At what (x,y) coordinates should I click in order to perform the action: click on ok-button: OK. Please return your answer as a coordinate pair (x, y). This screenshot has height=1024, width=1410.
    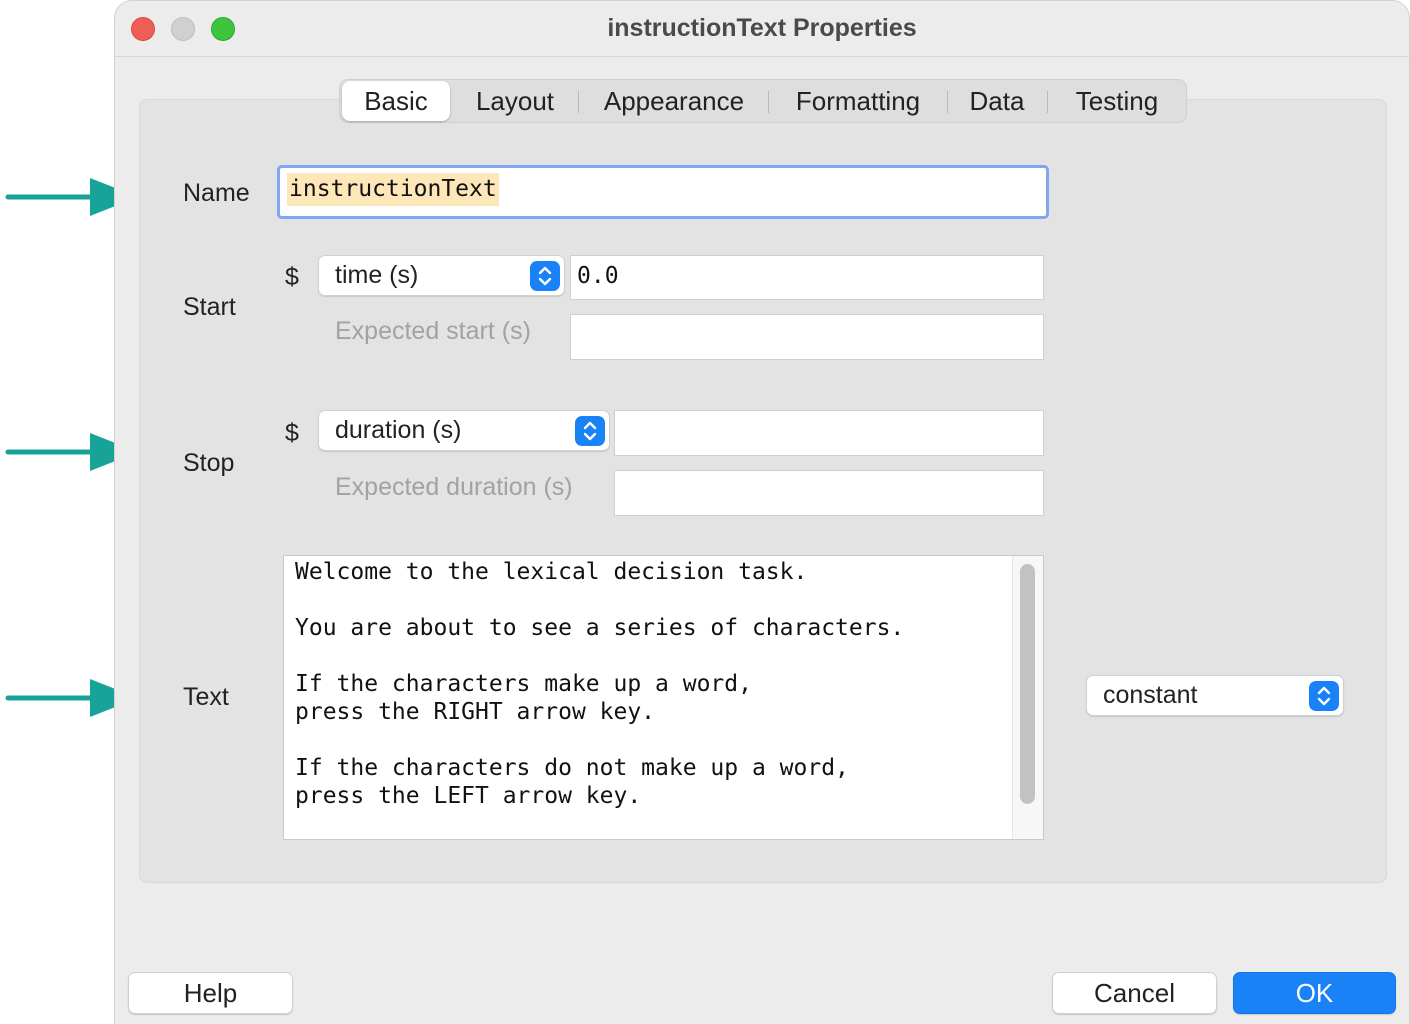
    Looking at the image, I should click on (1314, 993).